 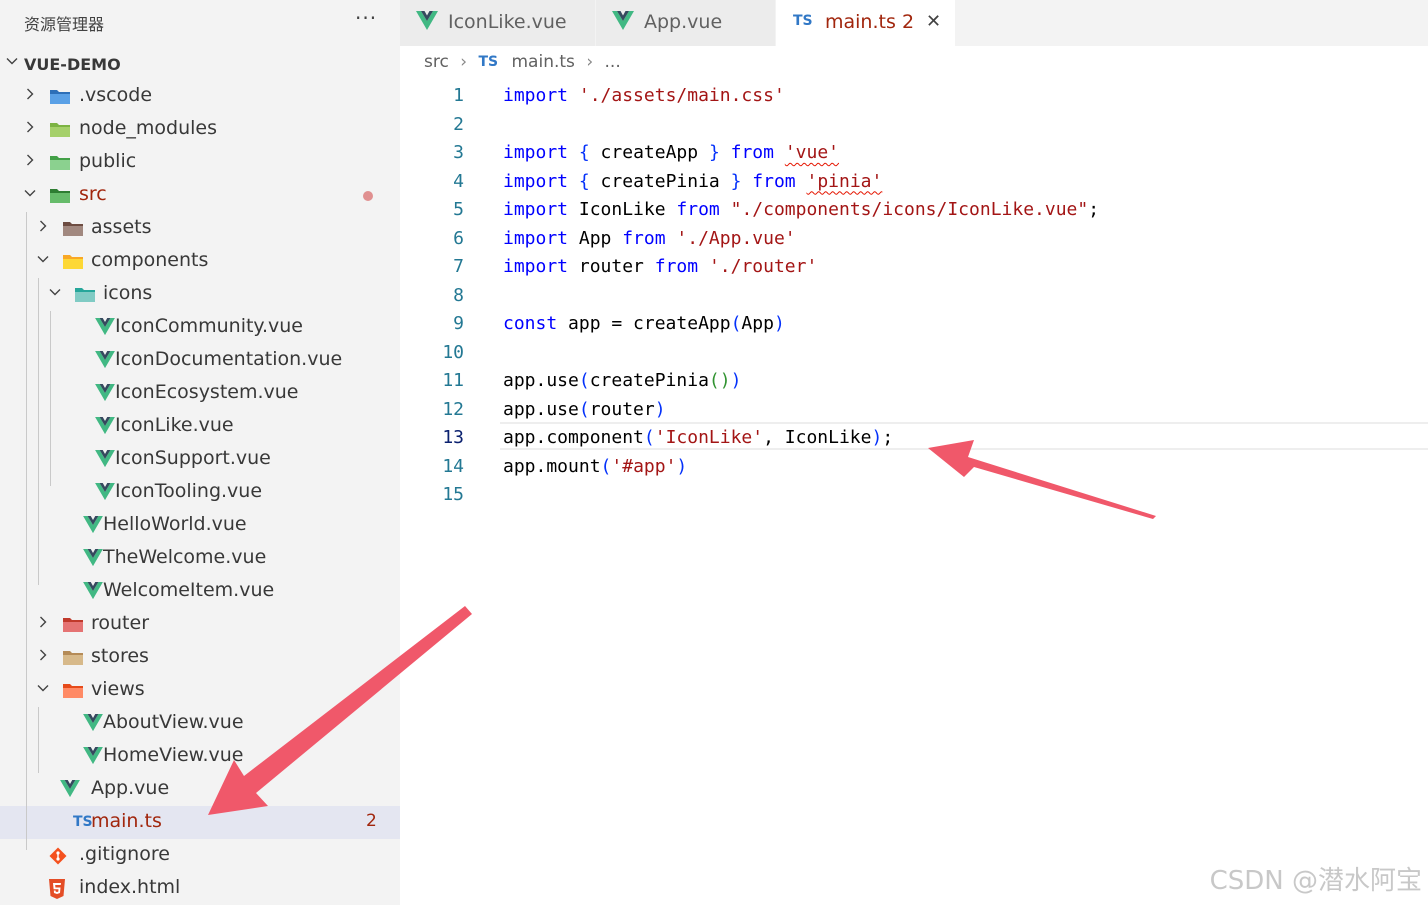 What do you see at coordinates (185, 557) in the screenshot?
I see `tree-item-label: TheWelcome.vue` at bounding box center [185, 557].